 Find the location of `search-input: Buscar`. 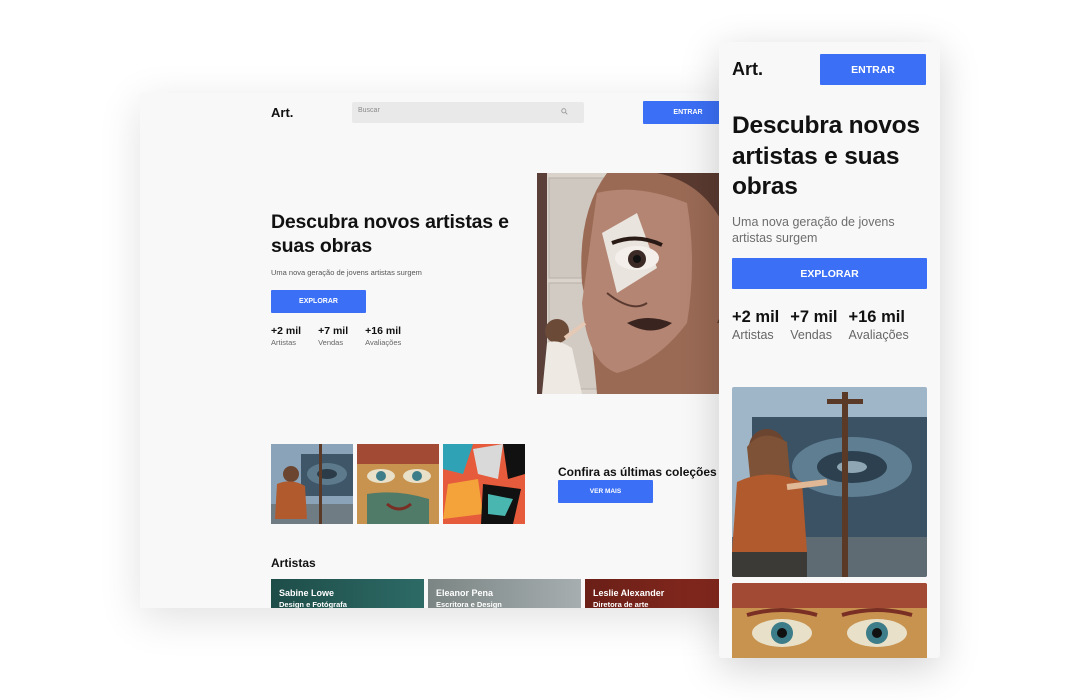

search-input: Buscar is located at coordinates (468, 112).